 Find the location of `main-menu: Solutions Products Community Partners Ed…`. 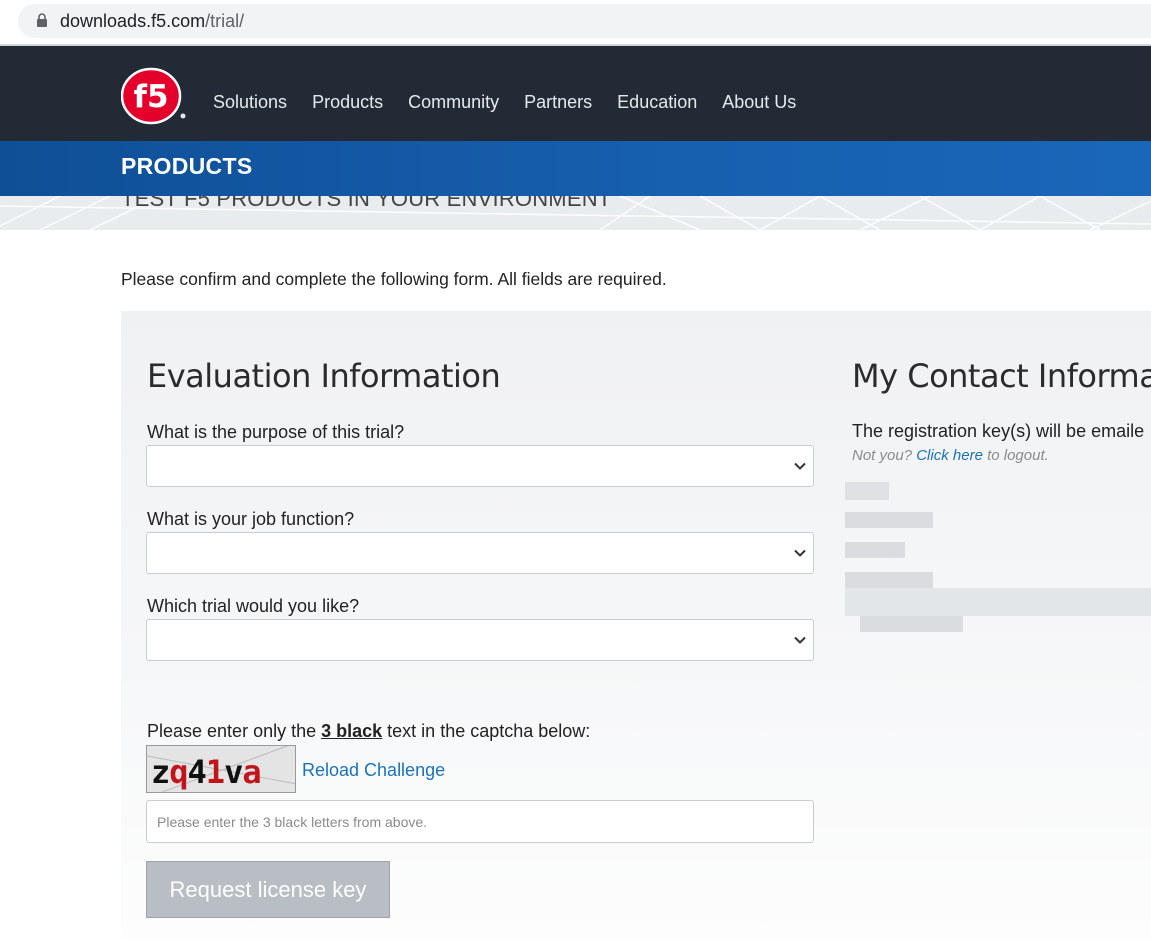

main-menu: Solutions Products Community Partners Ed… is located at coordinates (517, 102).